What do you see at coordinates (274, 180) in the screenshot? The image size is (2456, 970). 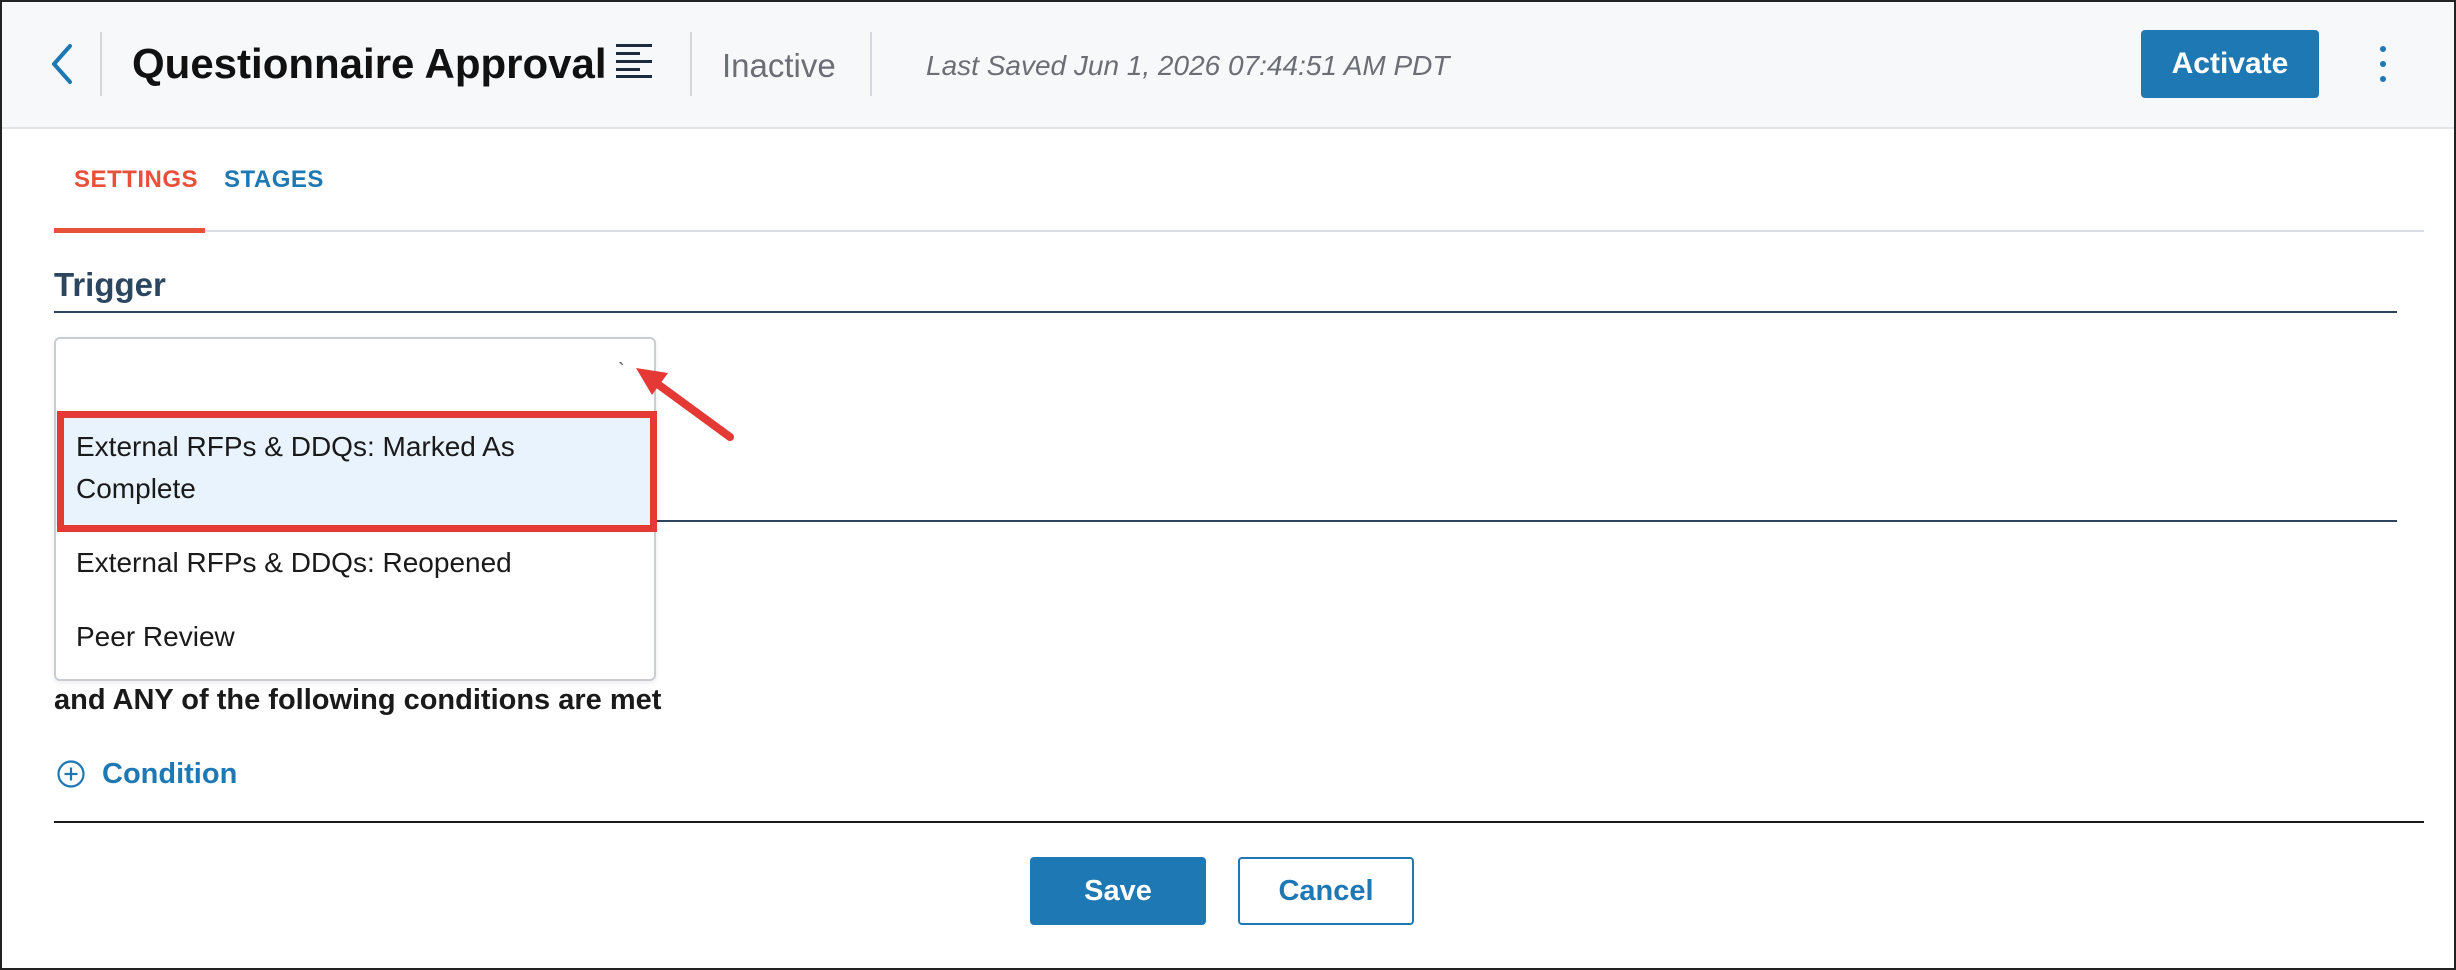 I see `tab-stages: STAGES` at bounding box center [274, 180].